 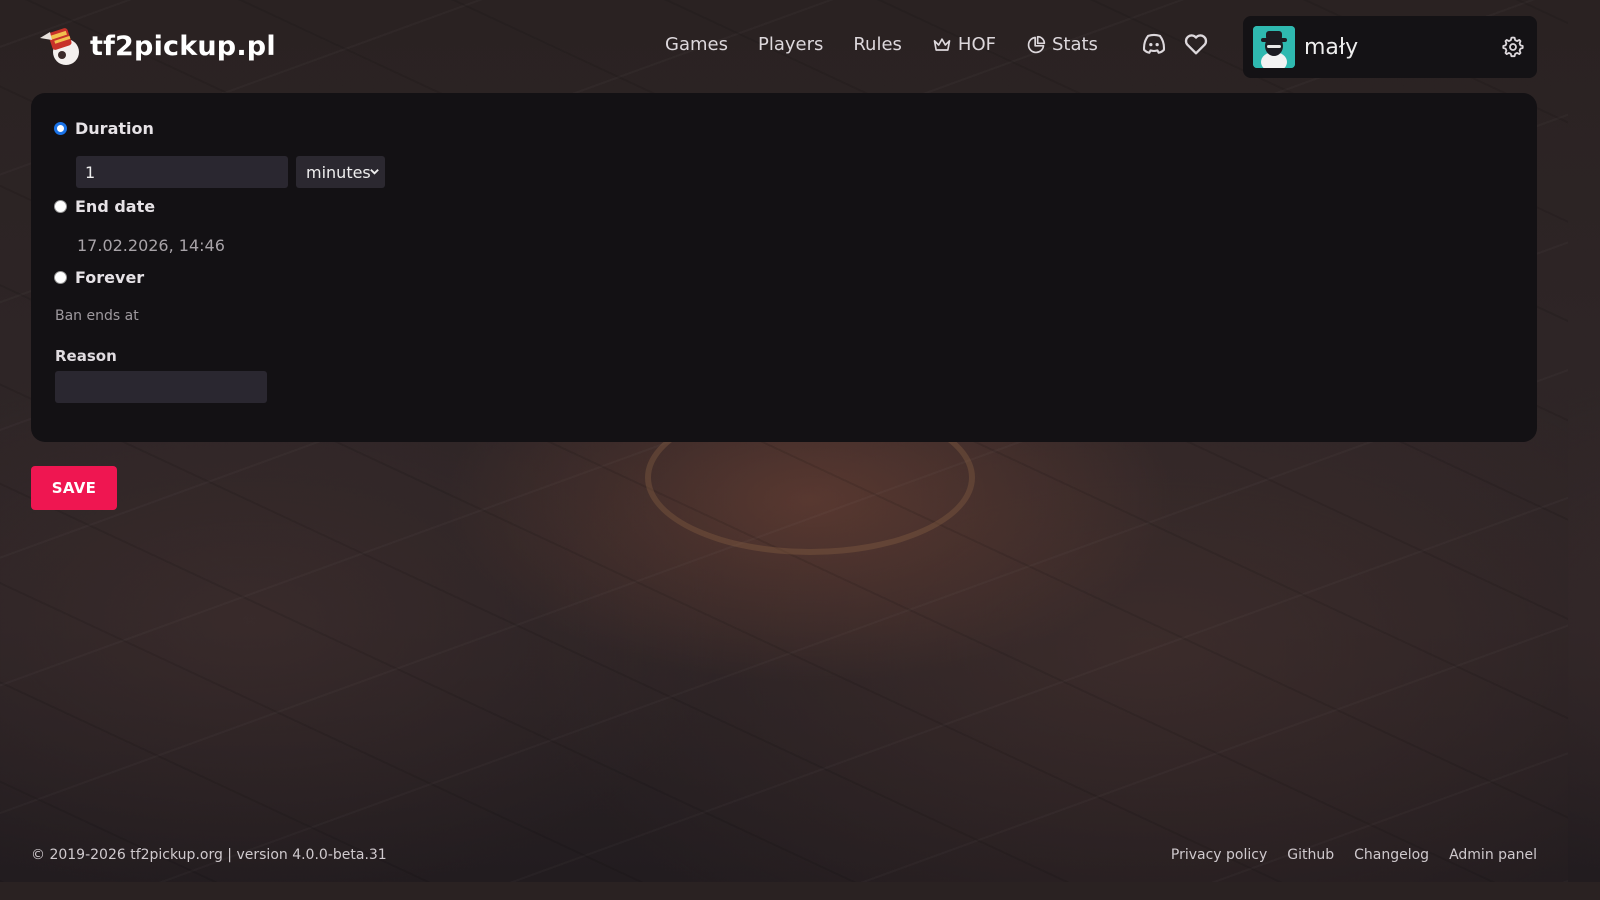 I want to click on save-button-label: SAVE, so click(x=74, y=488).